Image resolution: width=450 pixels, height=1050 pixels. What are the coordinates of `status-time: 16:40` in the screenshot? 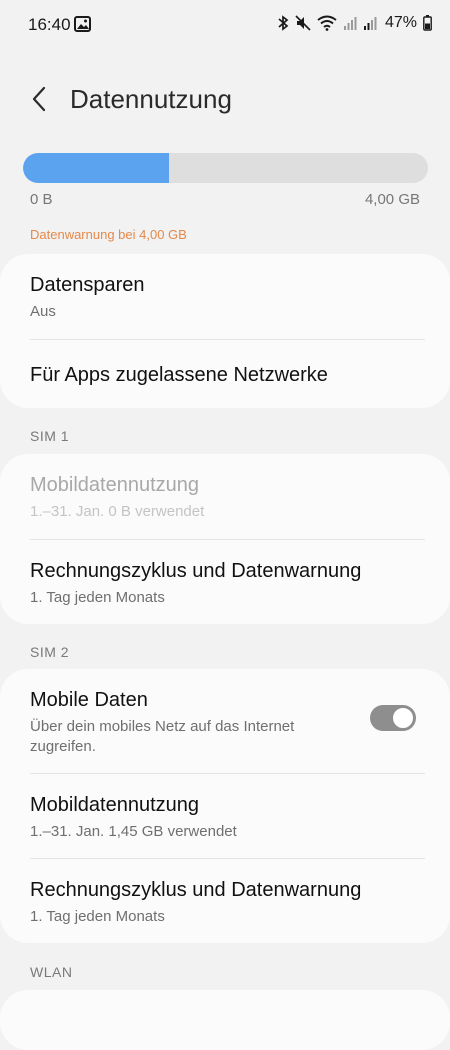 It's located at (49, 24).